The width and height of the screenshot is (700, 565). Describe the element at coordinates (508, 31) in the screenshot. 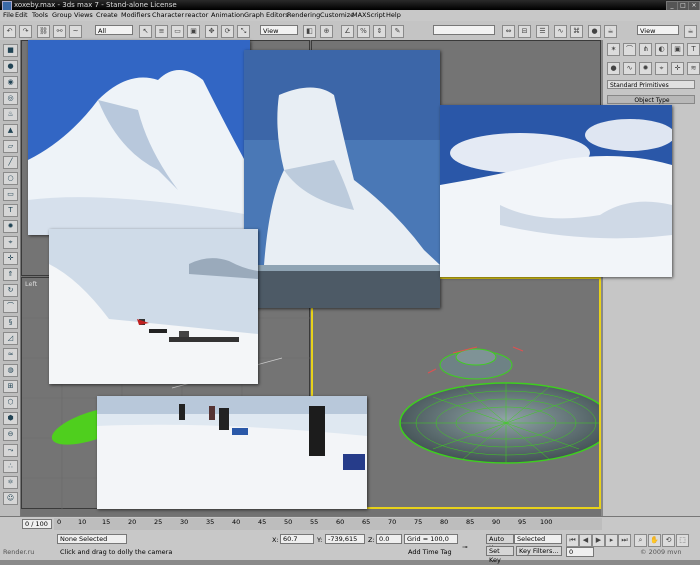

I see `mirror-icon: ⇔` at that location.